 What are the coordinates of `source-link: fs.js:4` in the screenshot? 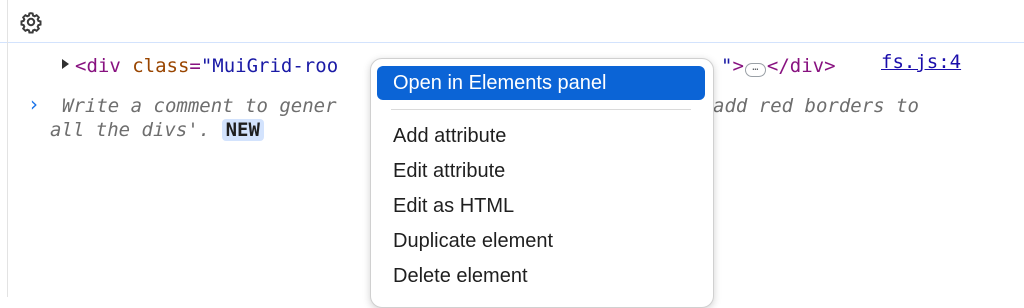 It's located at (921, 62).